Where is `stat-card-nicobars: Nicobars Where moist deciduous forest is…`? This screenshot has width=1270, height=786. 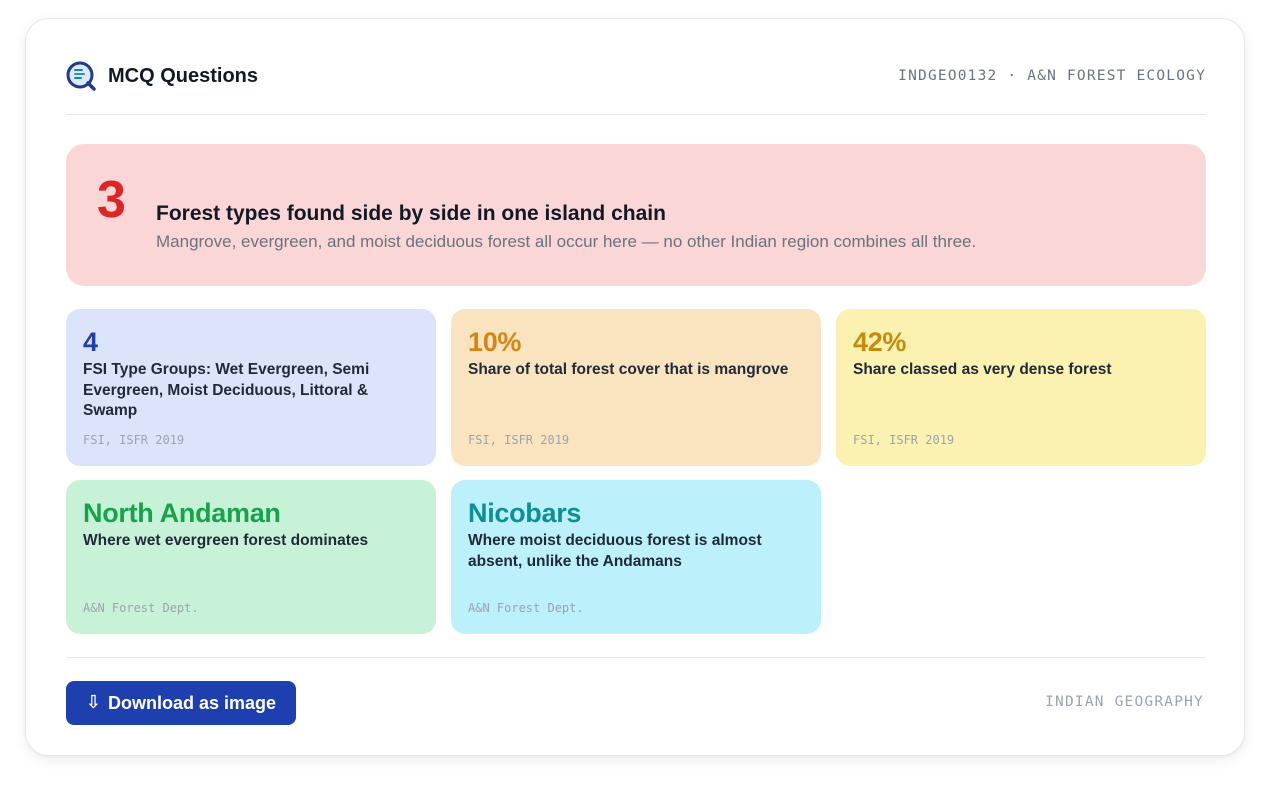 stat-card-nicobars: Nicobars Where moist deciduous forest is… is located at coordinates (636, 557).